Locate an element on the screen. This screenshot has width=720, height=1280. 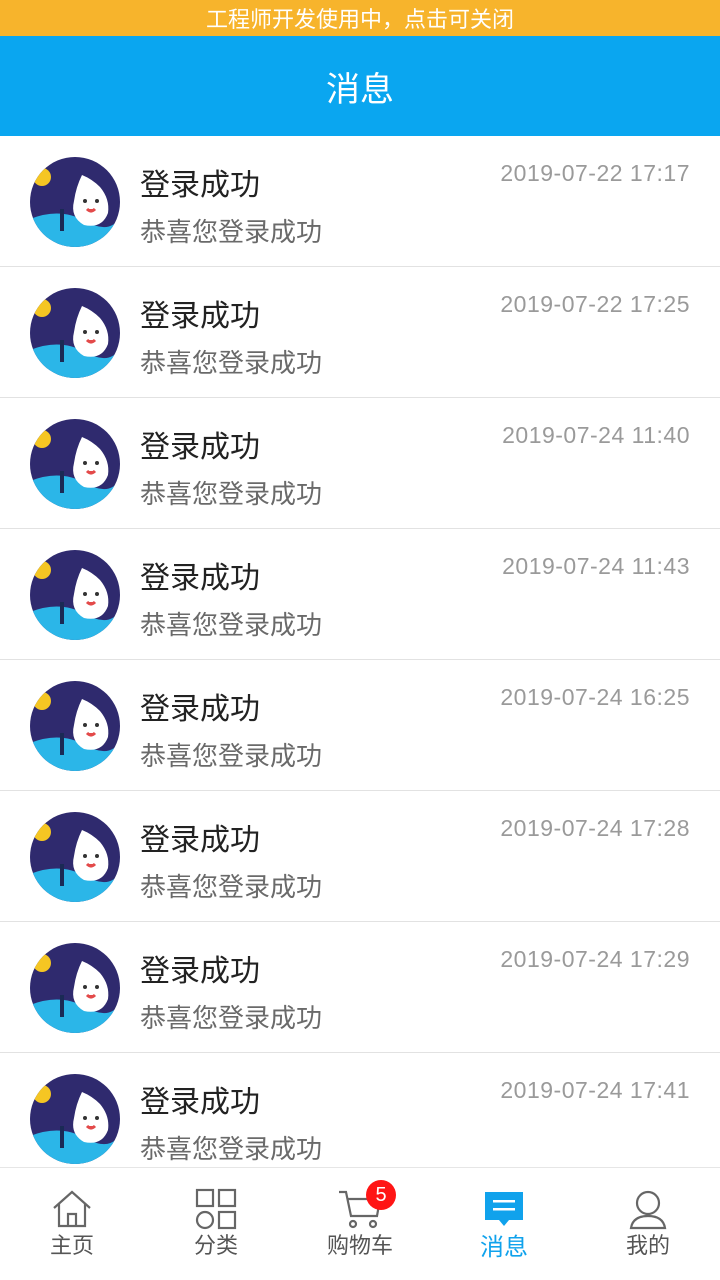
page-header: 消息 is located at coordinates (360, 86).